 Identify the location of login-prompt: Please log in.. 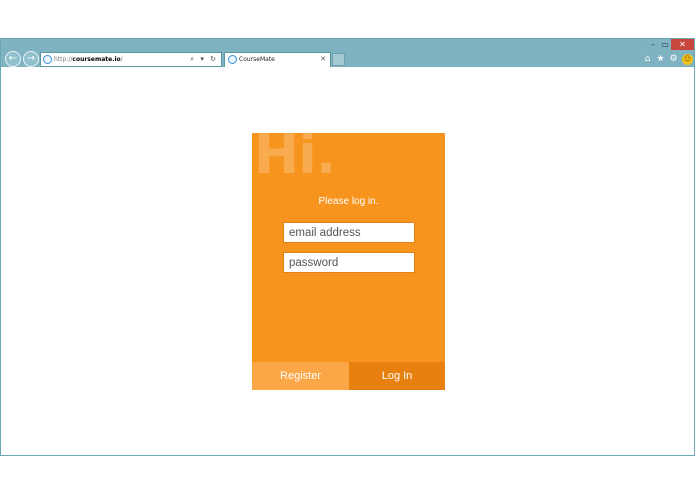
(348, 201).